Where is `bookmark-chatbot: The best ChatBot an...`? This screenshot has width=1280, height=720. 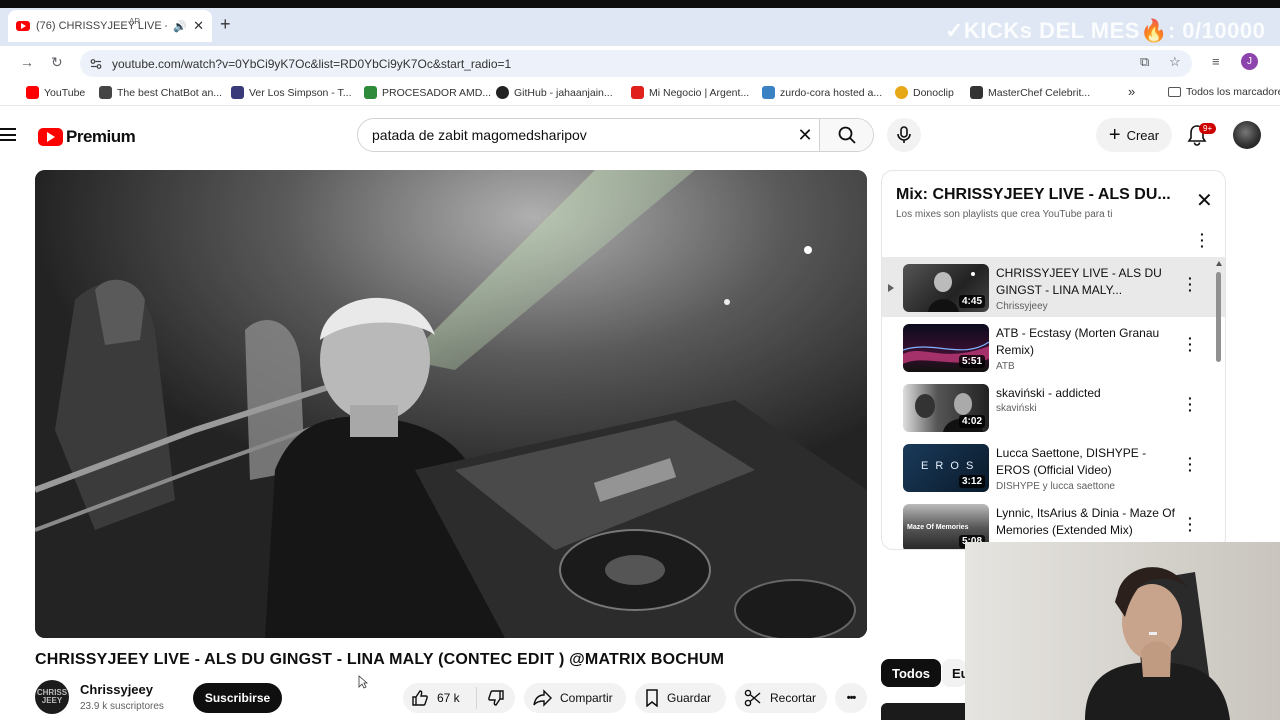 bookmark-chatbot: The best ChatBot an... is located at coordinates (160, 92).